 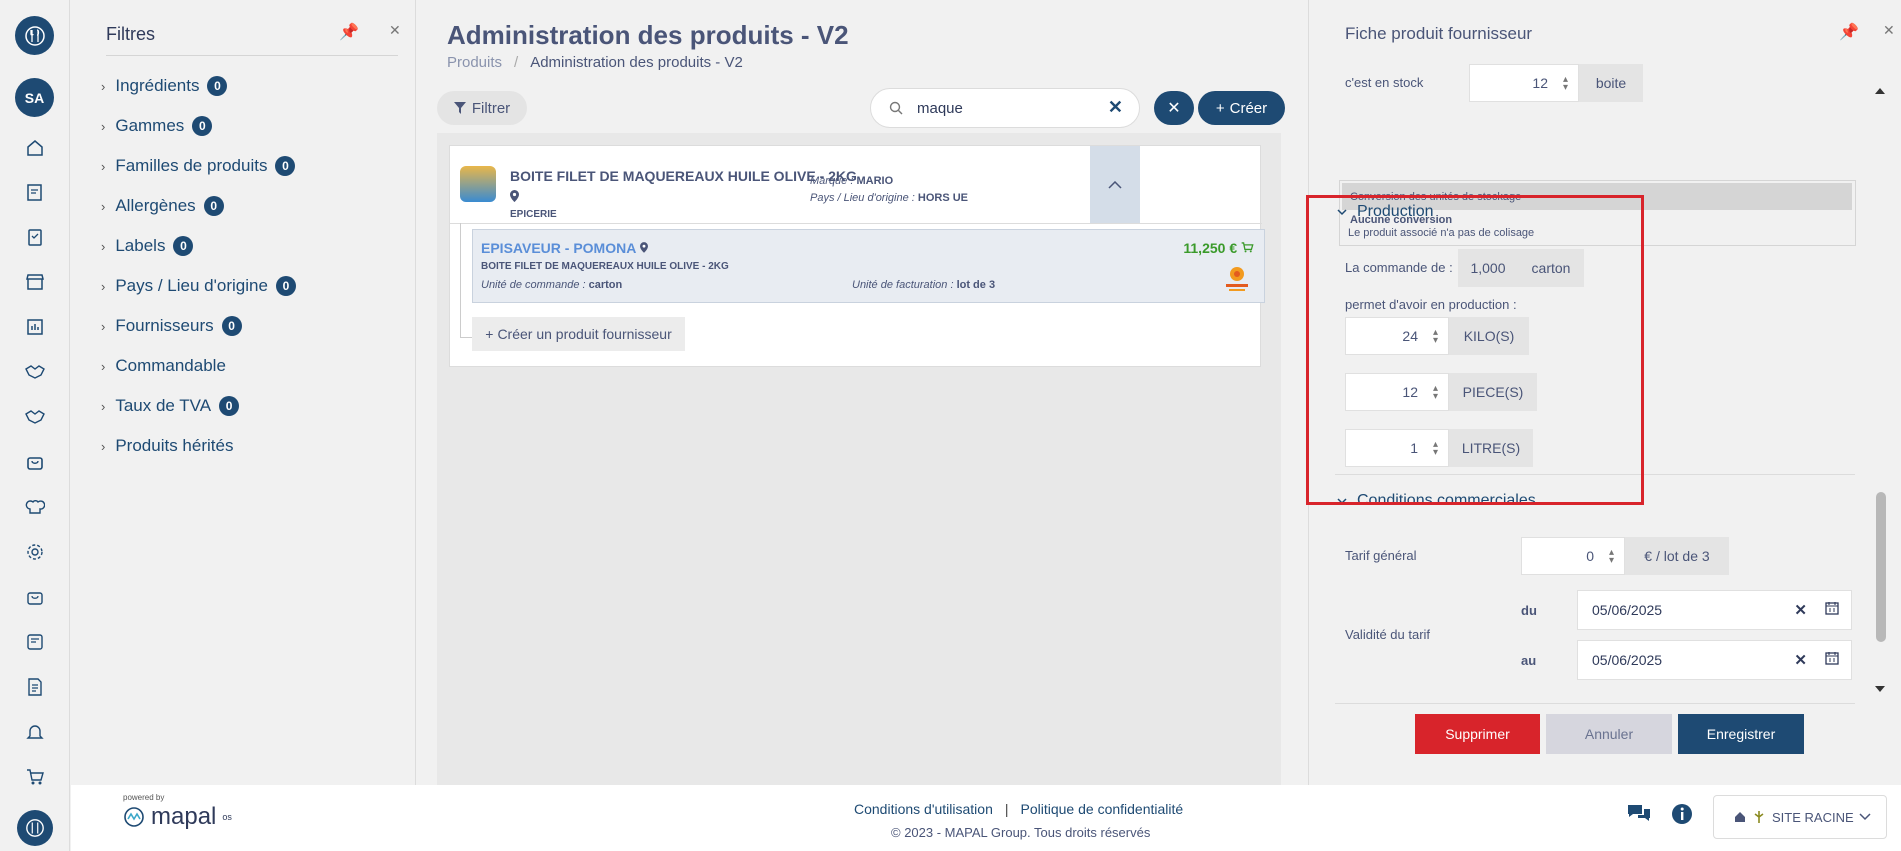 What do you see at coordinates (1115, 107) in the screenshot?
I see `clear-search-icon: ✕` at bounding box center [1115, 107].